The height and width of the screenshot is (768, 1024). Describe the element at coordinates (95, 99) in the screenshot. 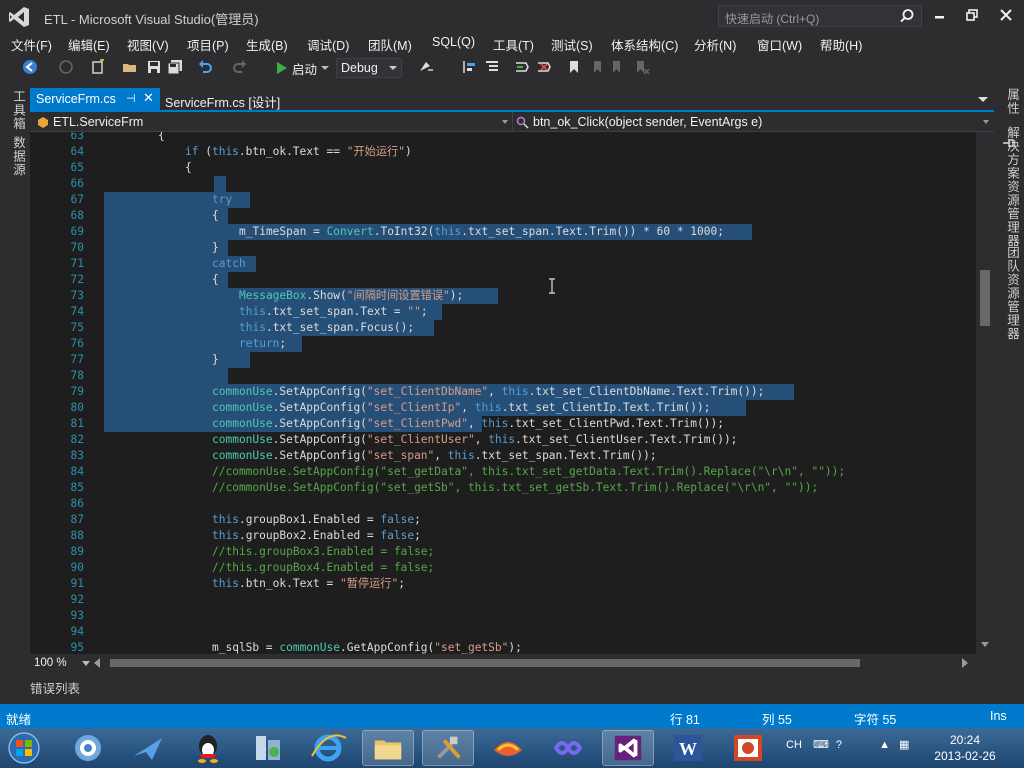

I see `tab-servicefrm-cs: ServiceFrm.cs ⊣ ✕` at that location.